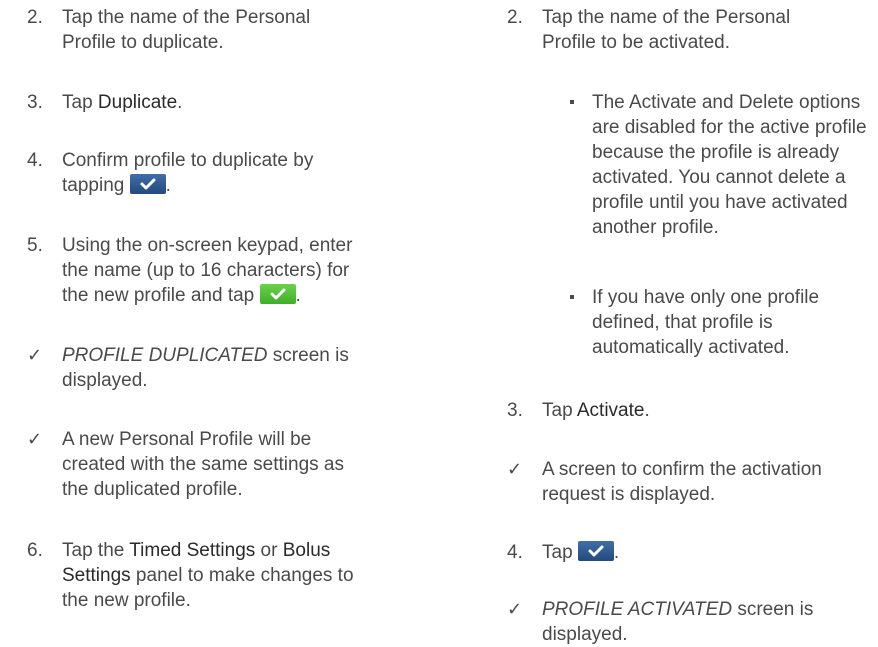 This screenshot has width=878, height=647. What do you see at coordinates (161, 295) in the screenshot?
I see `step-text: the new profile and tap` at bounding box center [161, 295].